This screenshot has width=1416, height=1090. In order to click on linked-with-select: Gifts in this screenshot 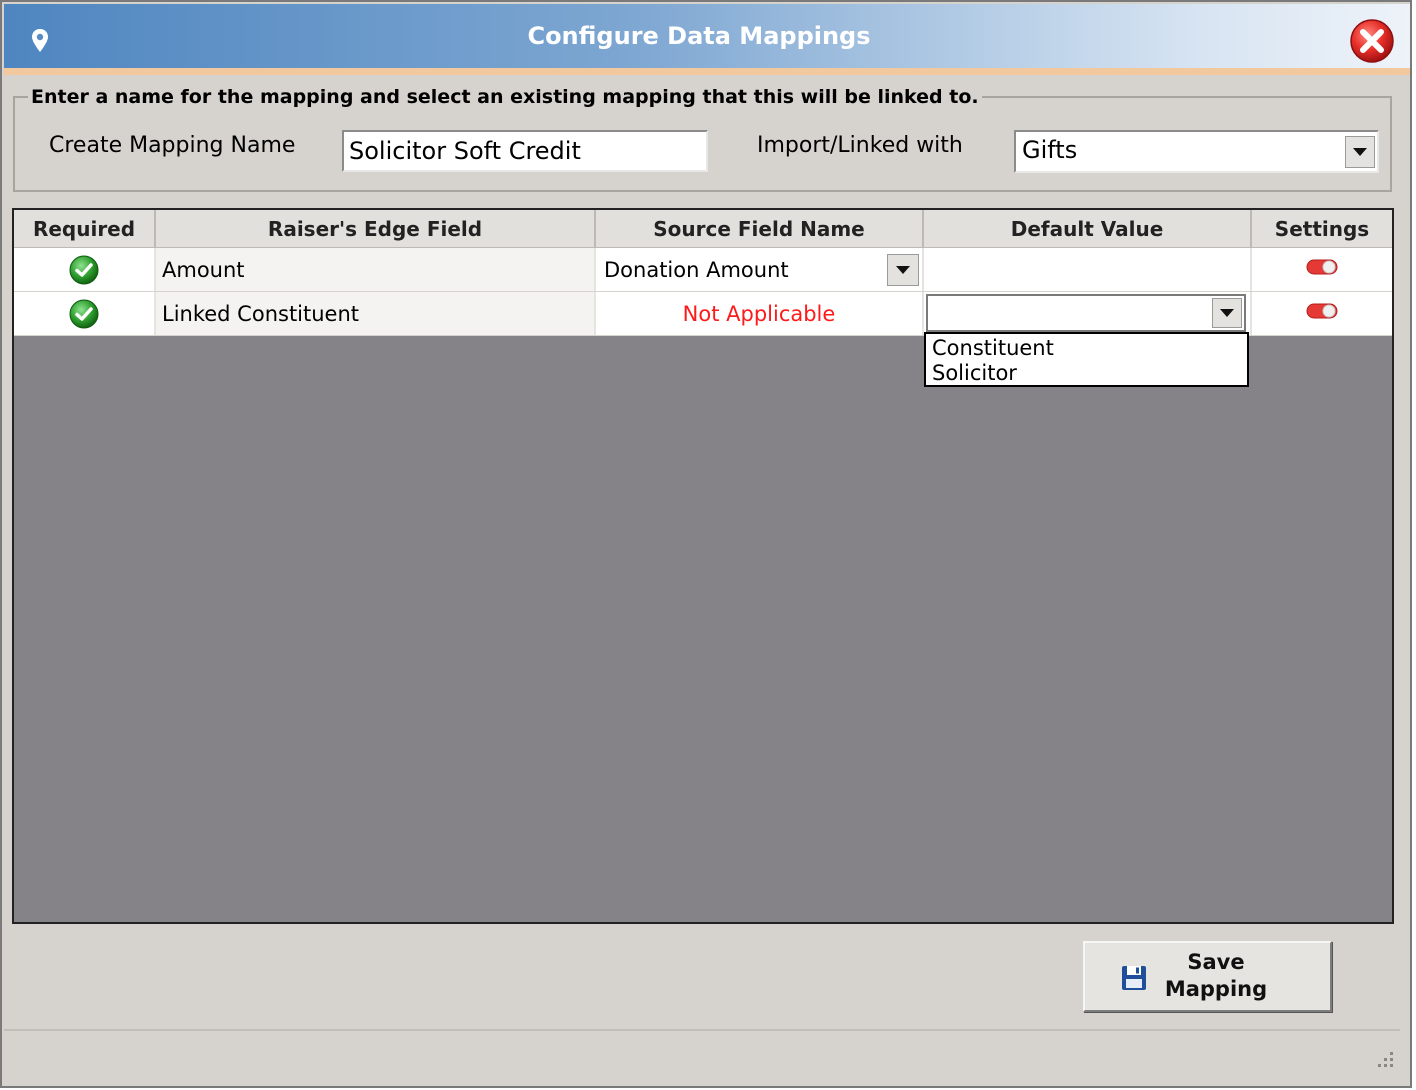, I will do `click(1196, 151)`.